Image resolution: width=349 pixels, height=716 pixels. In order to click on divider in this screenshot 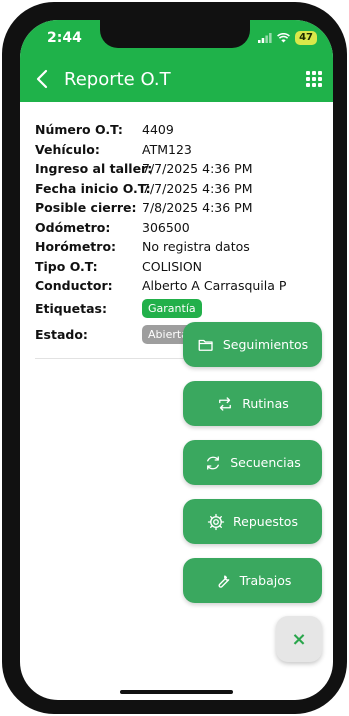, I will do `click(110, 358)`.